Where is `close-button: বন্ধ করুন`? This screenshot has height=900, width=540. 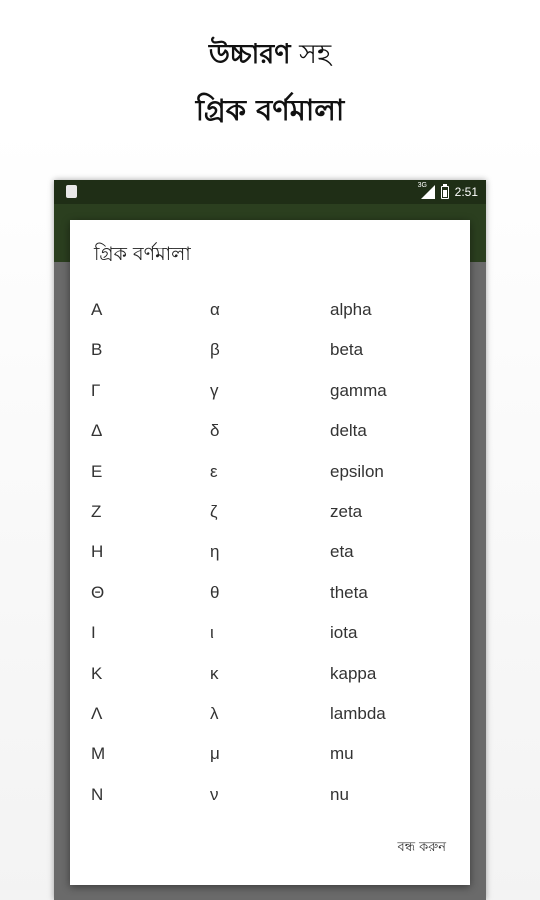
close-button: বন্ধ করুন is located at coordinates (422, 848).